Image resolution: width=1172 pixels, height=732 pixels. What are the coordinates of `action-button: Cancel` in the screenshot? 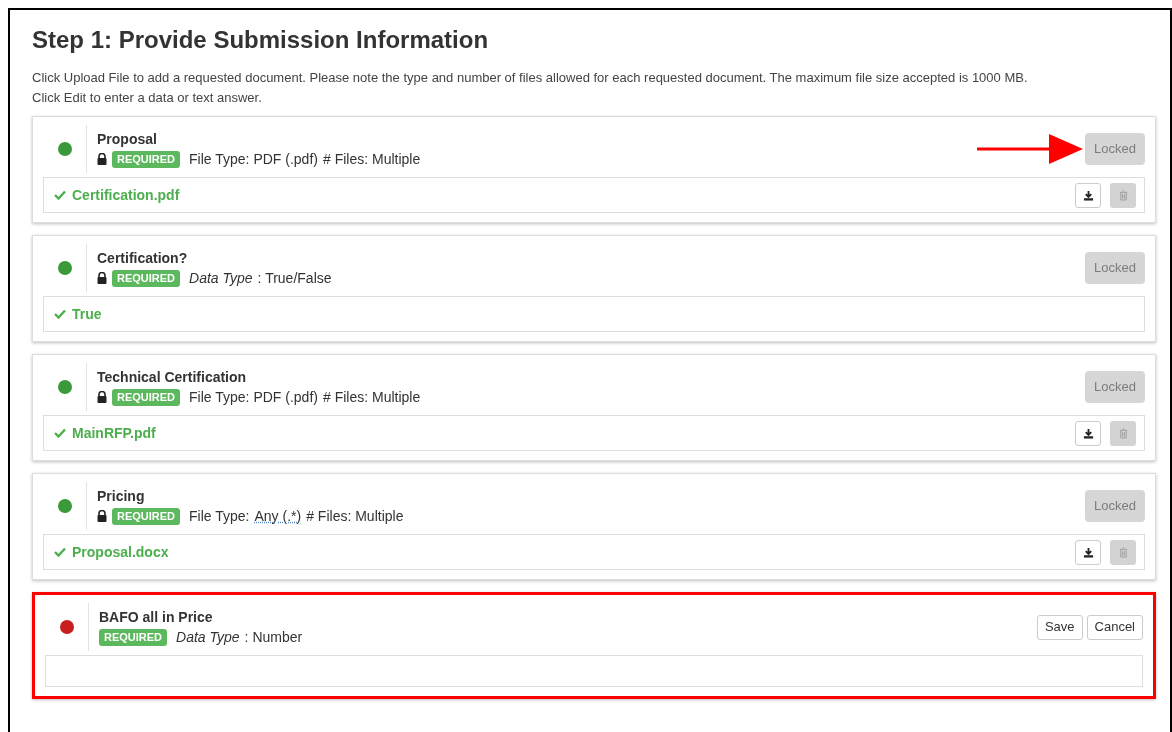 It's located at (1114, 627).